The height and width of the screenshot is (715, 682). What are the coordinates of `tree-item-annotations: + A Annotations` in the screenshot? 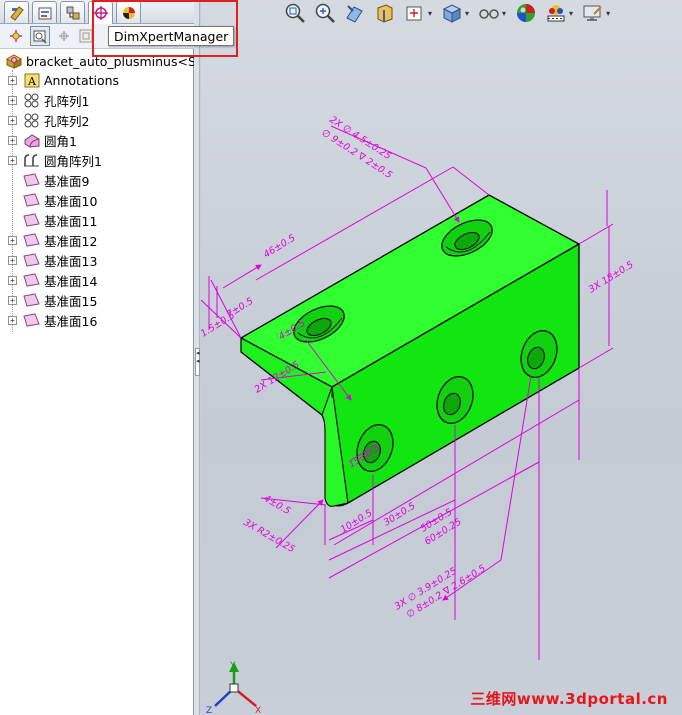 It's located at (63, 80).